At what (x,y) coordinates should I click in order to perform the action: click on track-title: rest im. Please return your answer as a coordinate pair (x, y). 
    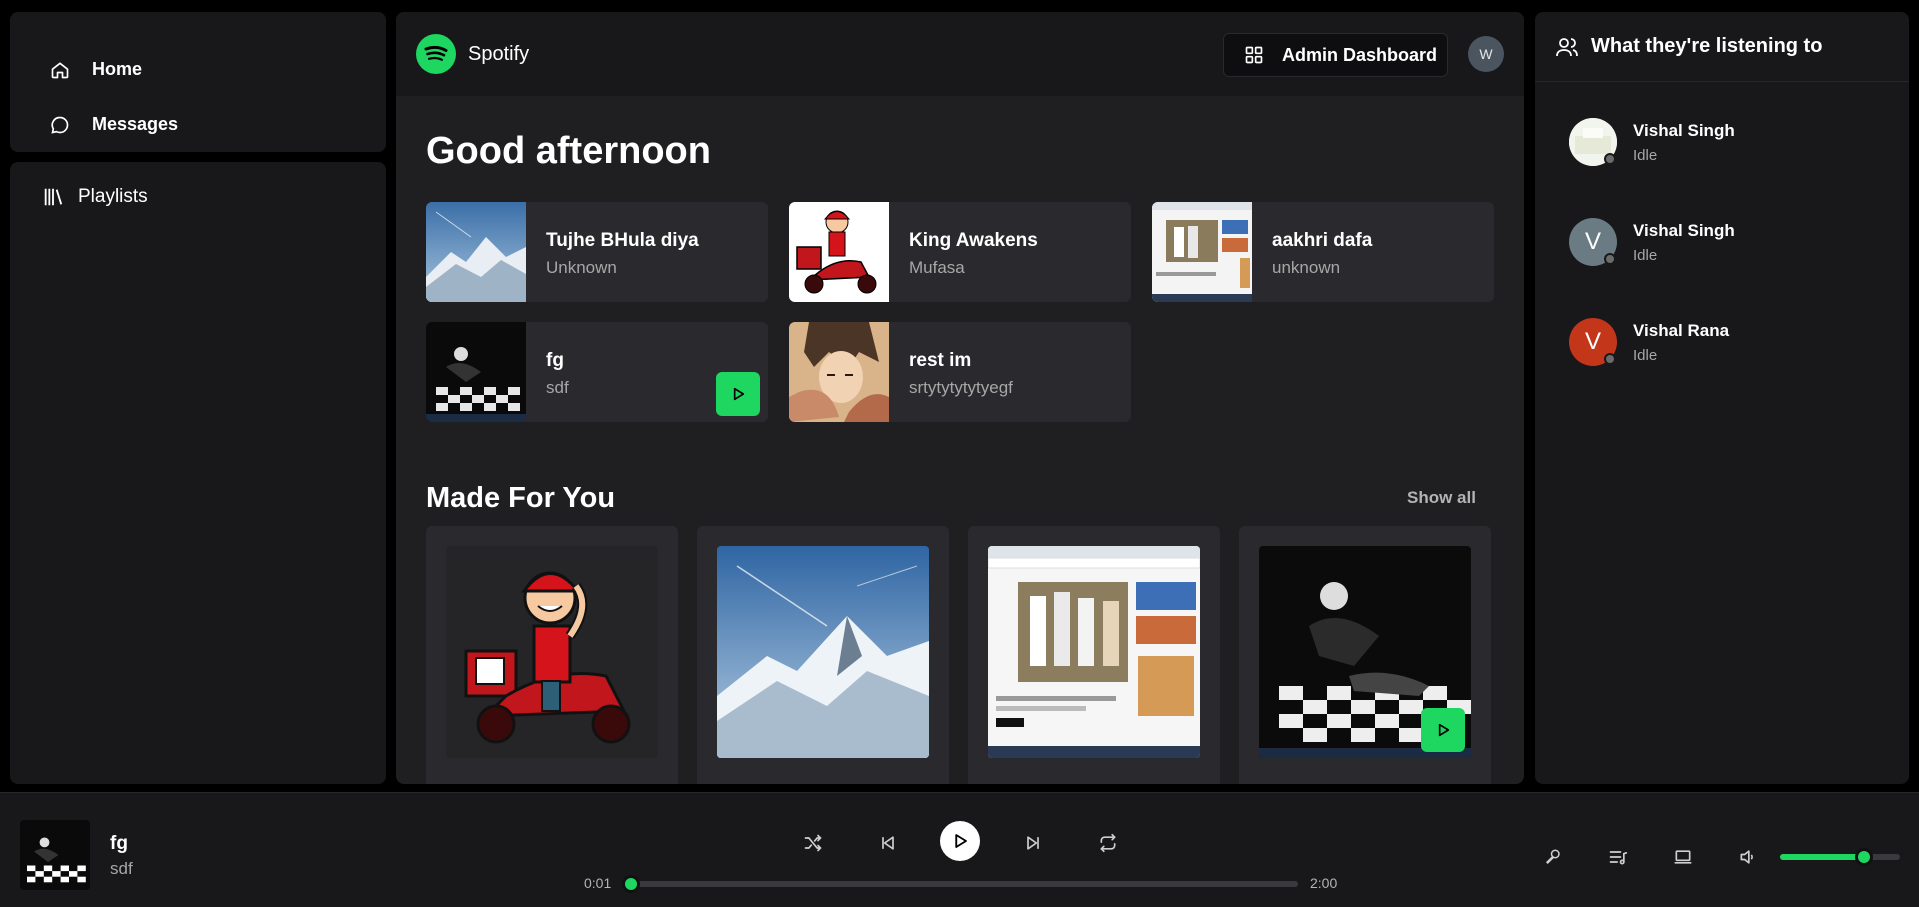
    Looking at the image, I should click on (940, 360).